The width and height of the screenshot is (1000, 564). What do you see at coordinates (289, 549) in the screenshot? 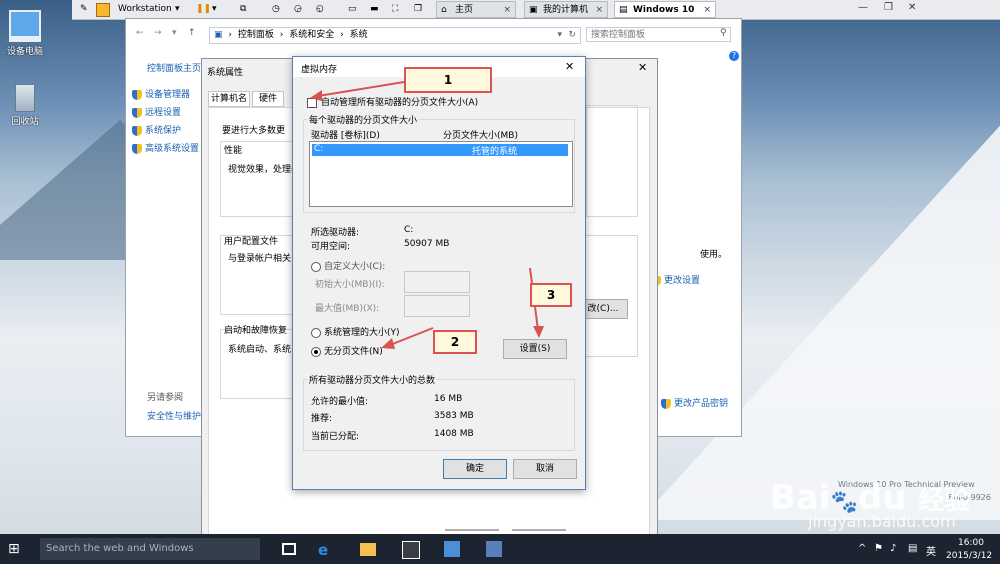
I see `task-view-icon` at bounding box center [289, 549].